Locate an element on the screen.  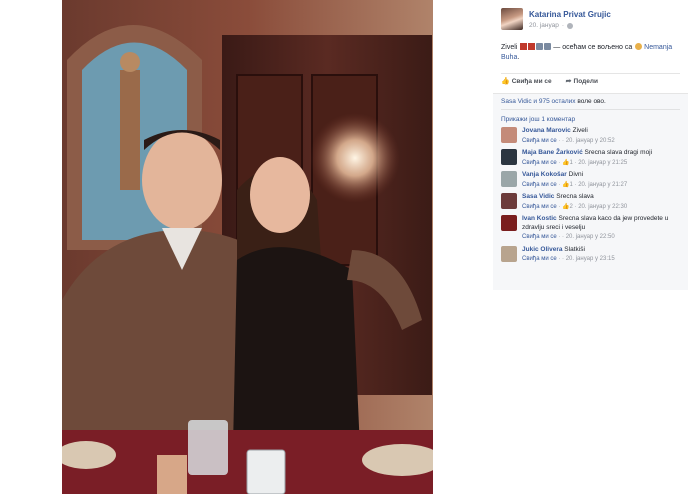
post-text-start: Ziveli is located at coordinates (509, 47).